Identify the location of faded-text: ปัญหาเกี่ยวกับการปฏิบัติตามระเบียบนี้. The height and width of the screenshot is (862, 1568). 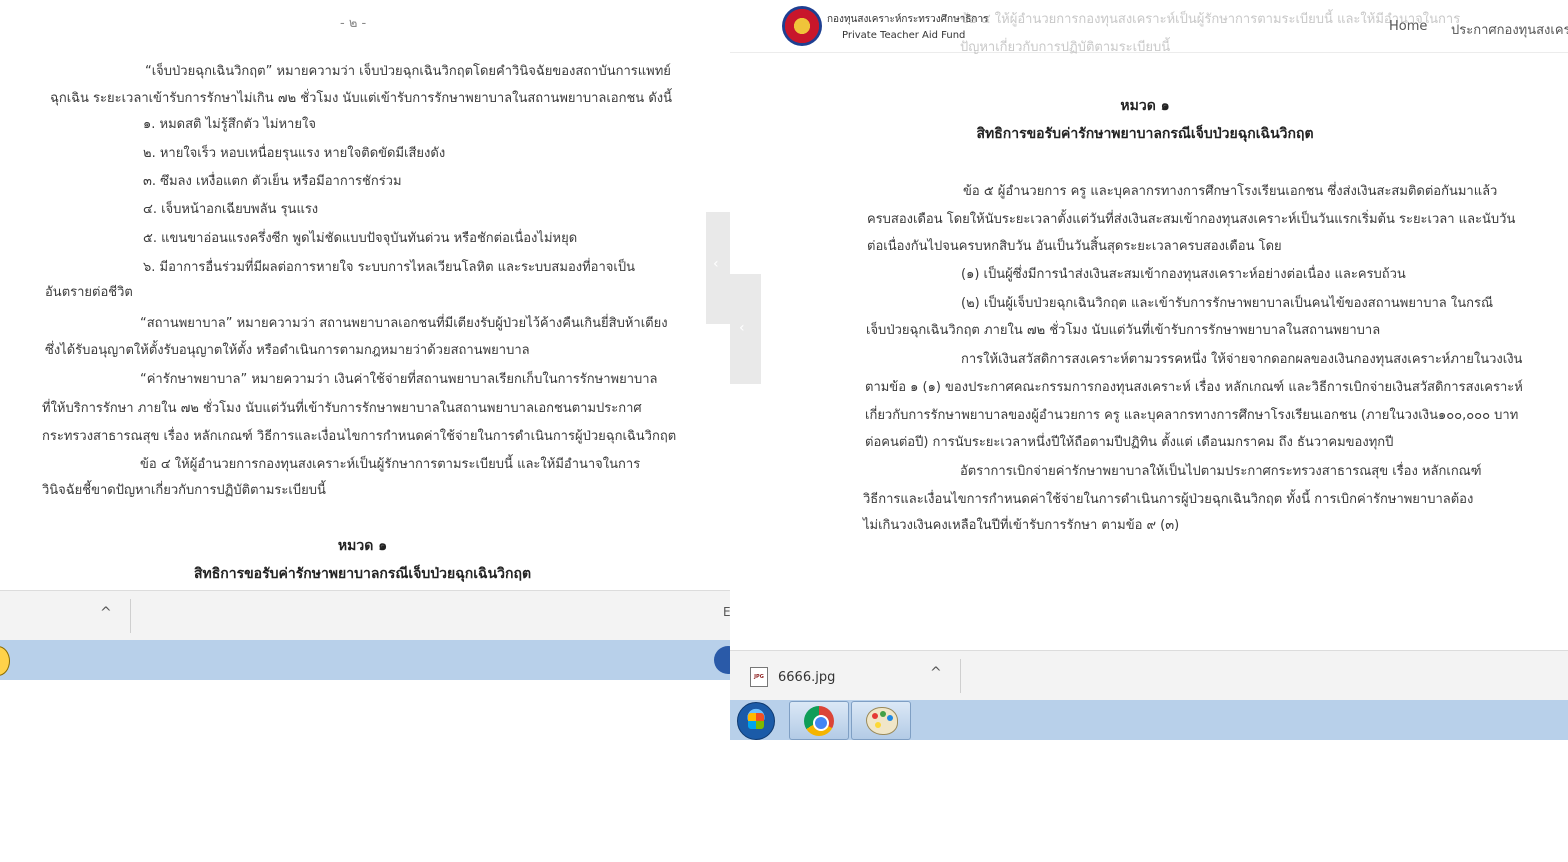
(1065, 47).